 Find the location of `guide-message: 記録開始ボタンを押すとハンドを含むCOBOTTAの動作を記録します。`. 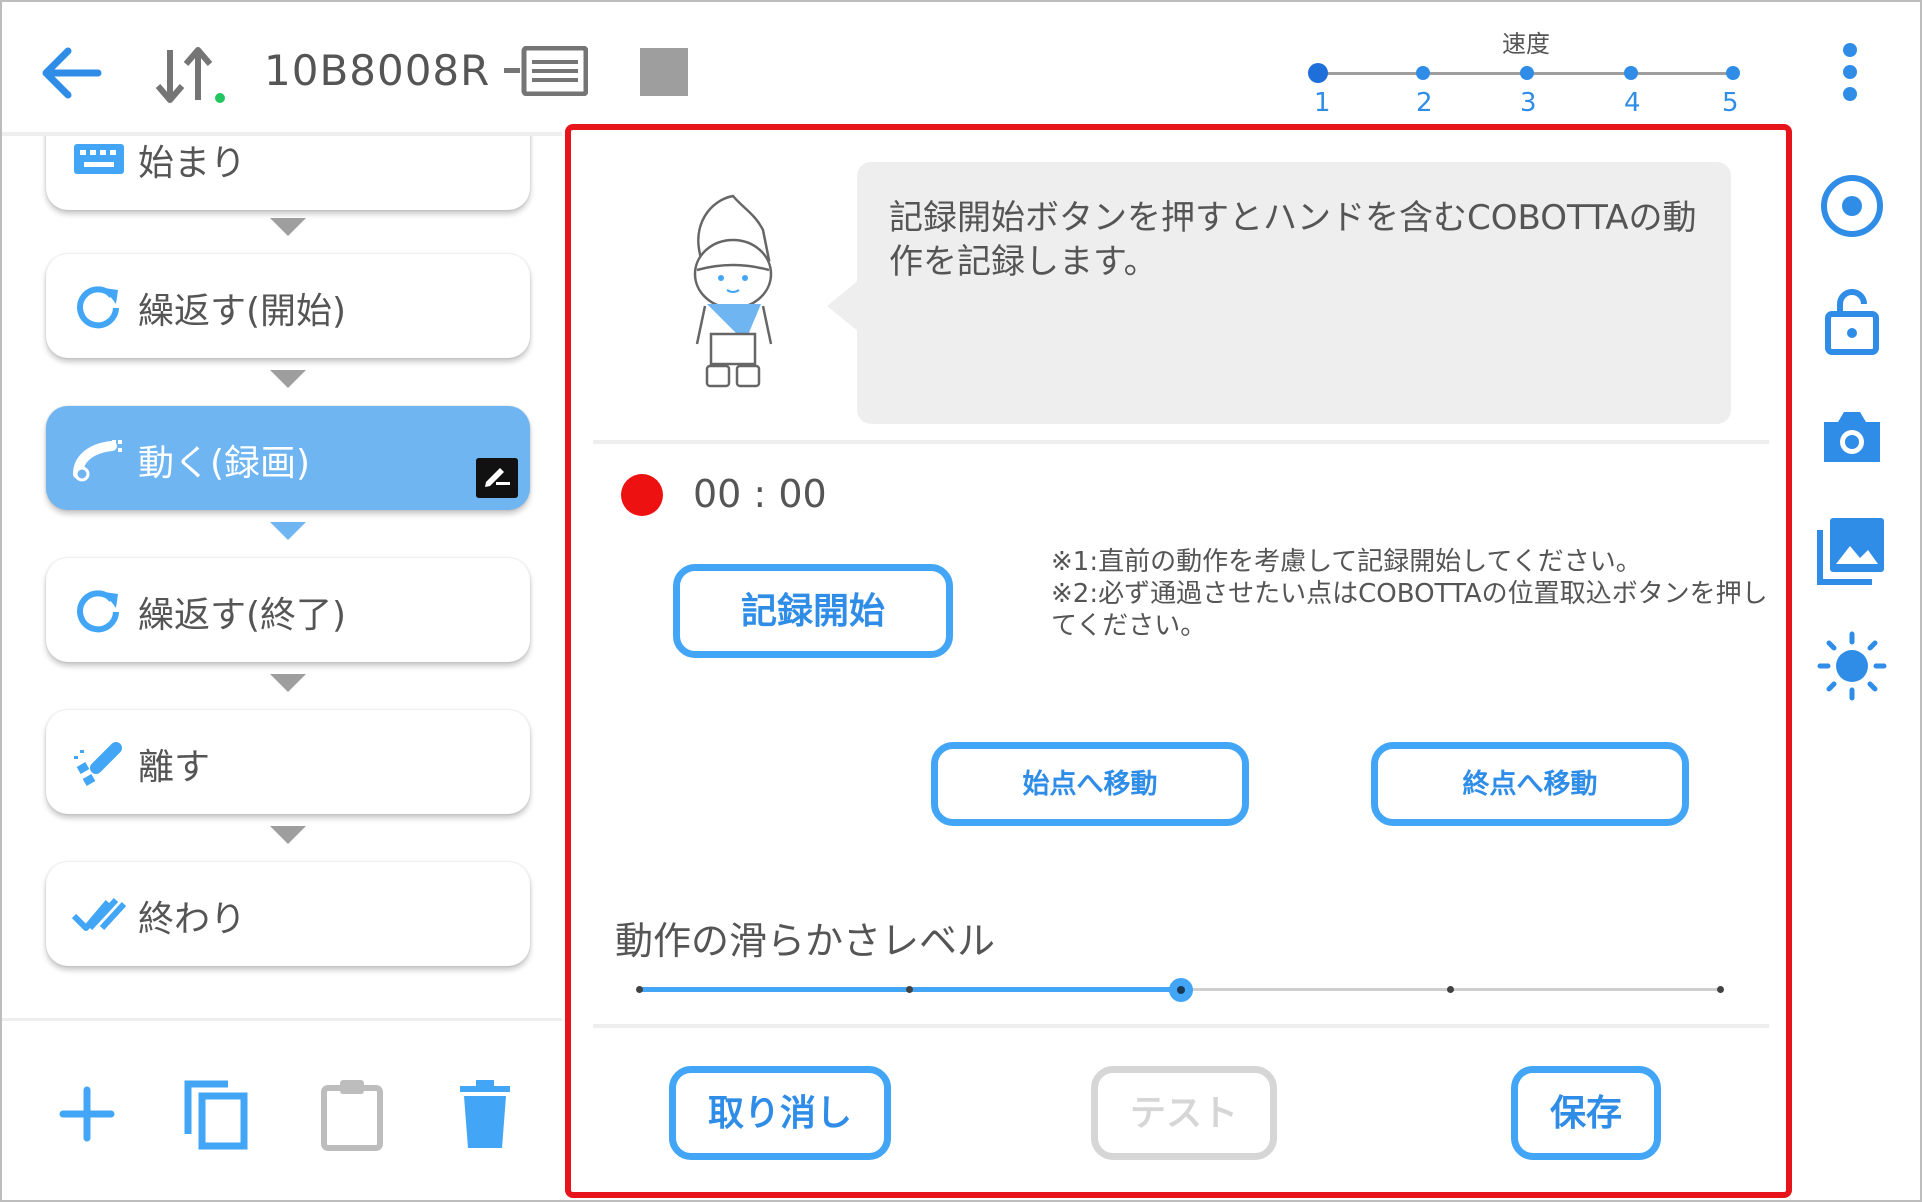

guide-message: 記録開始ボタンを押すとハンドを含むCOBOTTAの動作を記録します。 is located at coordinates (1293, 240).